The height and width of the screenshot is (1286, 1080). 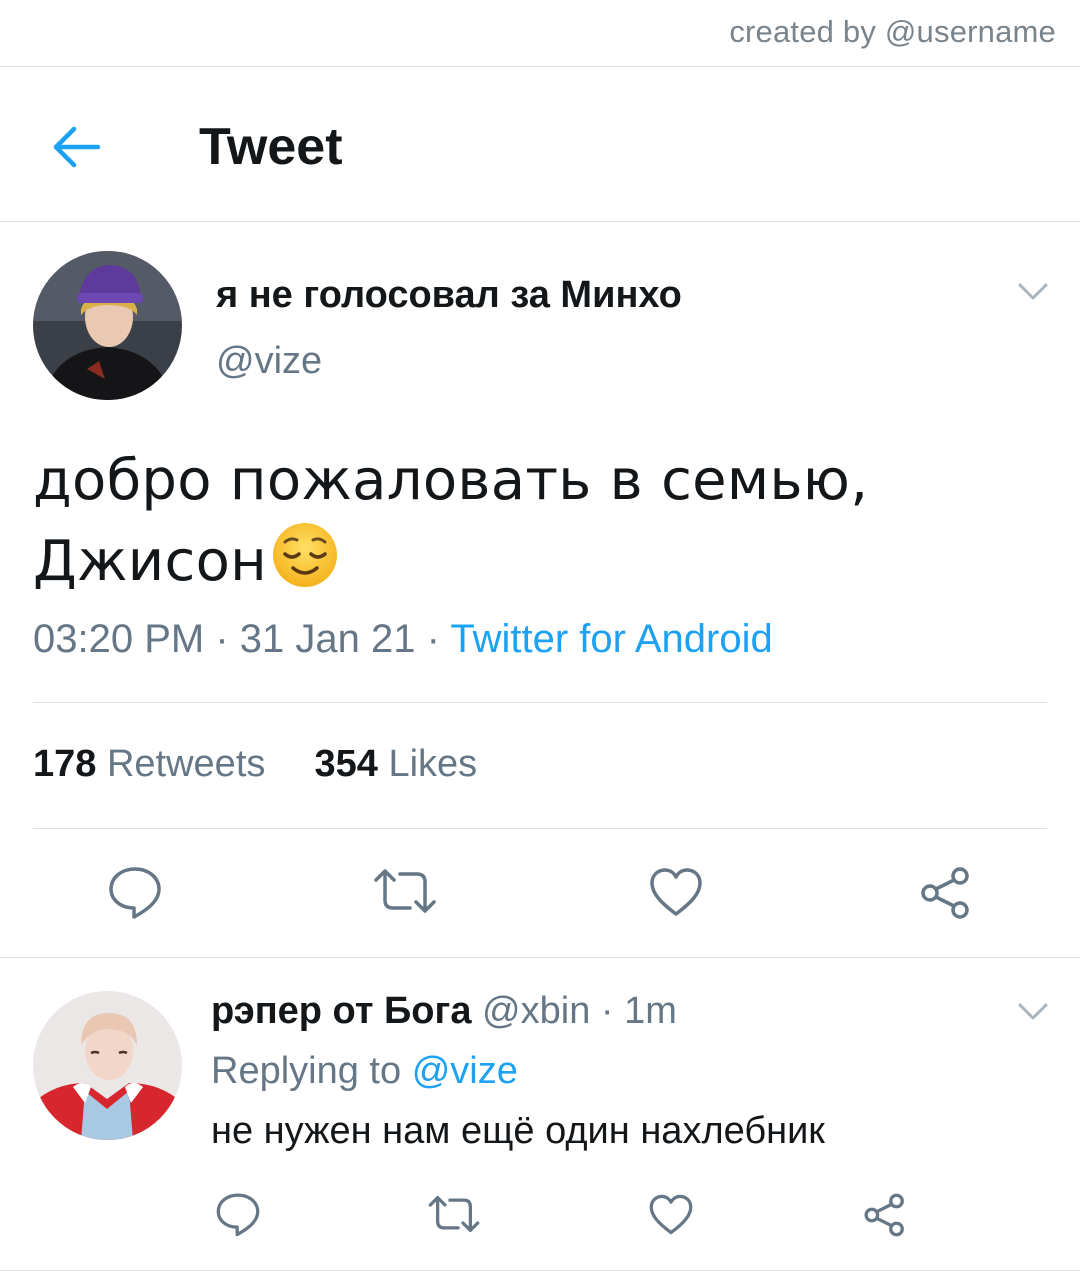 What do you see at coordinates (449, 295) in the screenshot?
I see `author-name: я не голосовал за Минхо` at bounding box center [449, 295].